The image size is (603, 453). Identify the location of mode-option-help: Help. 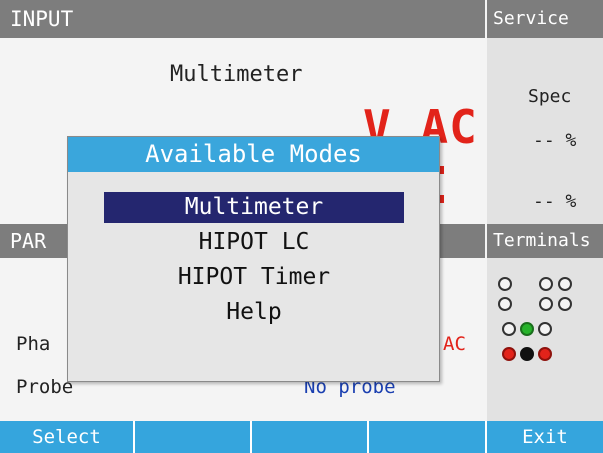
(254, 312).